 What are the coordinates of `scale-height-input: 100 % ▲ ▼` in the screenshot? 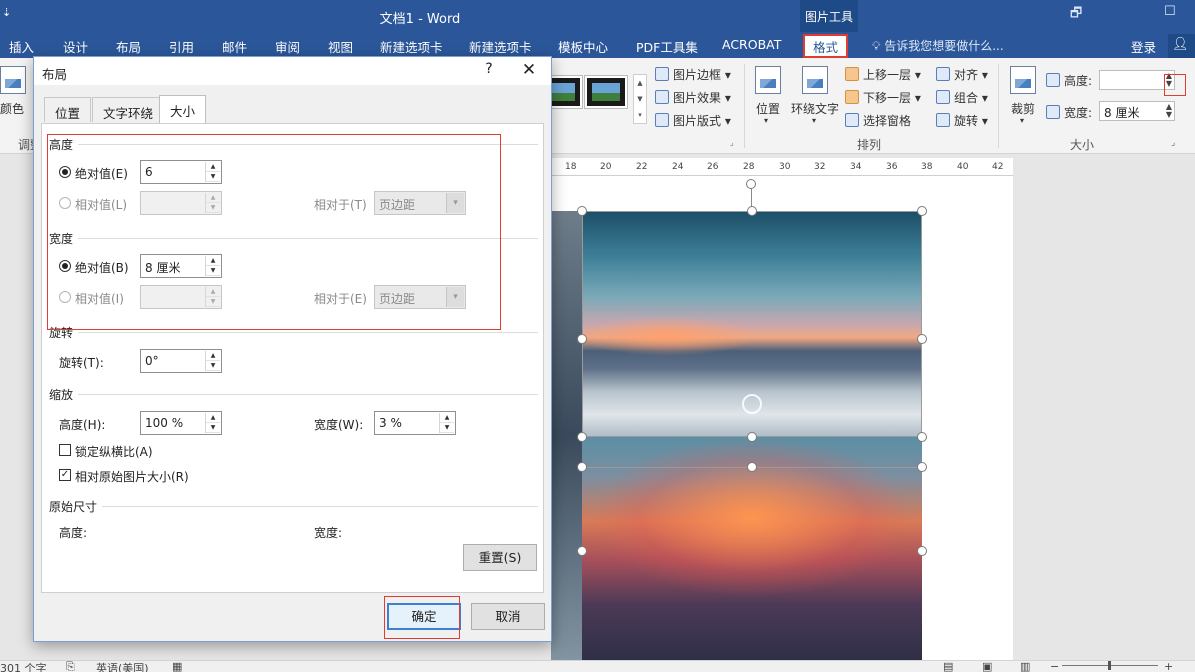 It's located at (181, 423).